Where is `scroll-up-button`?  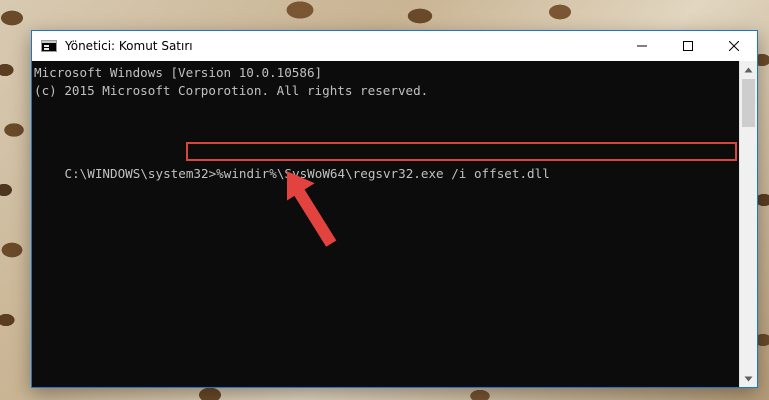
scroll-up-button is located at coordinates (748, 69).